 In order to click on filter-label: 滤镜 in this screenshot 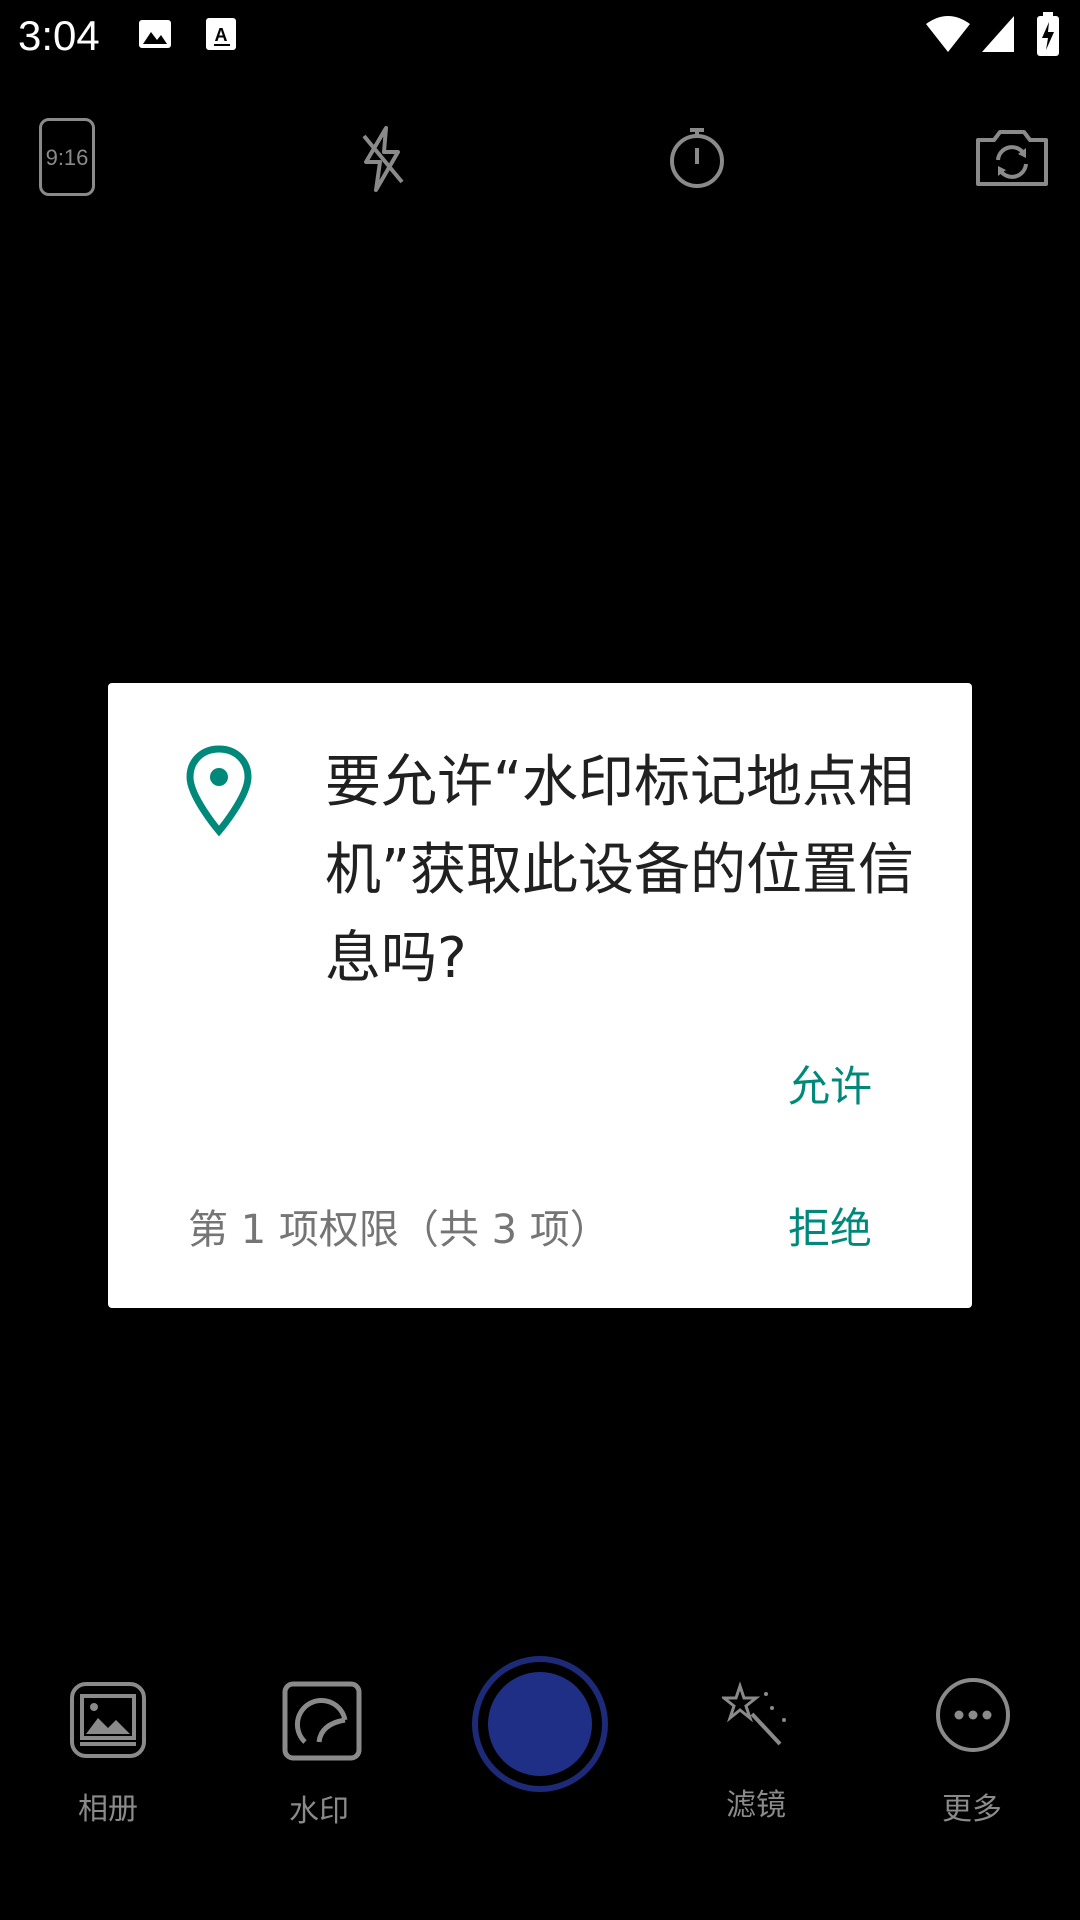, I will do `click(756, 1805)`.